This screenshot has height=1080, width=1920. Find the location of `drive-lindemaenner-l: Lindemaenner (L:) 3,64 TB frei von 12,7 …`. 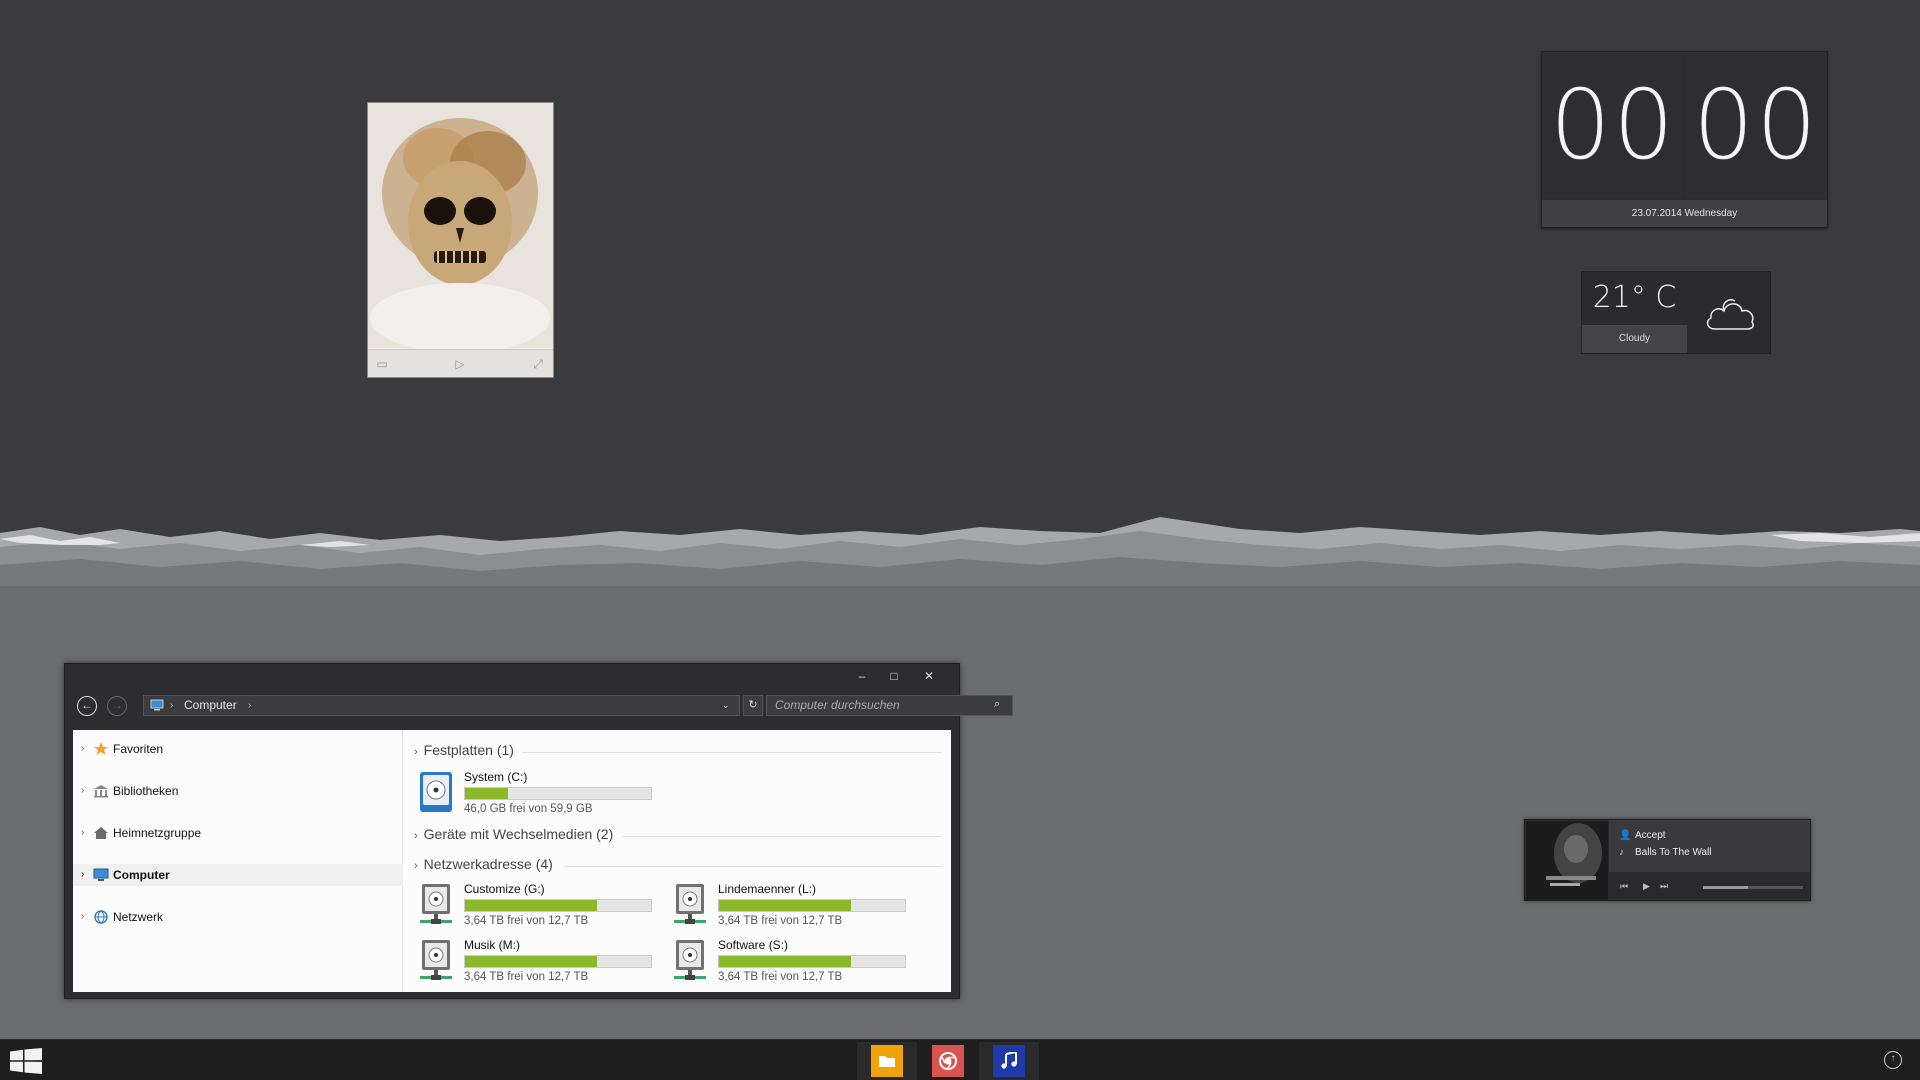

drive-lindemaenner-l: Lindemaenner (L:) 3,64 TB frei von 12,7 … is located at coordinates (792, 905).